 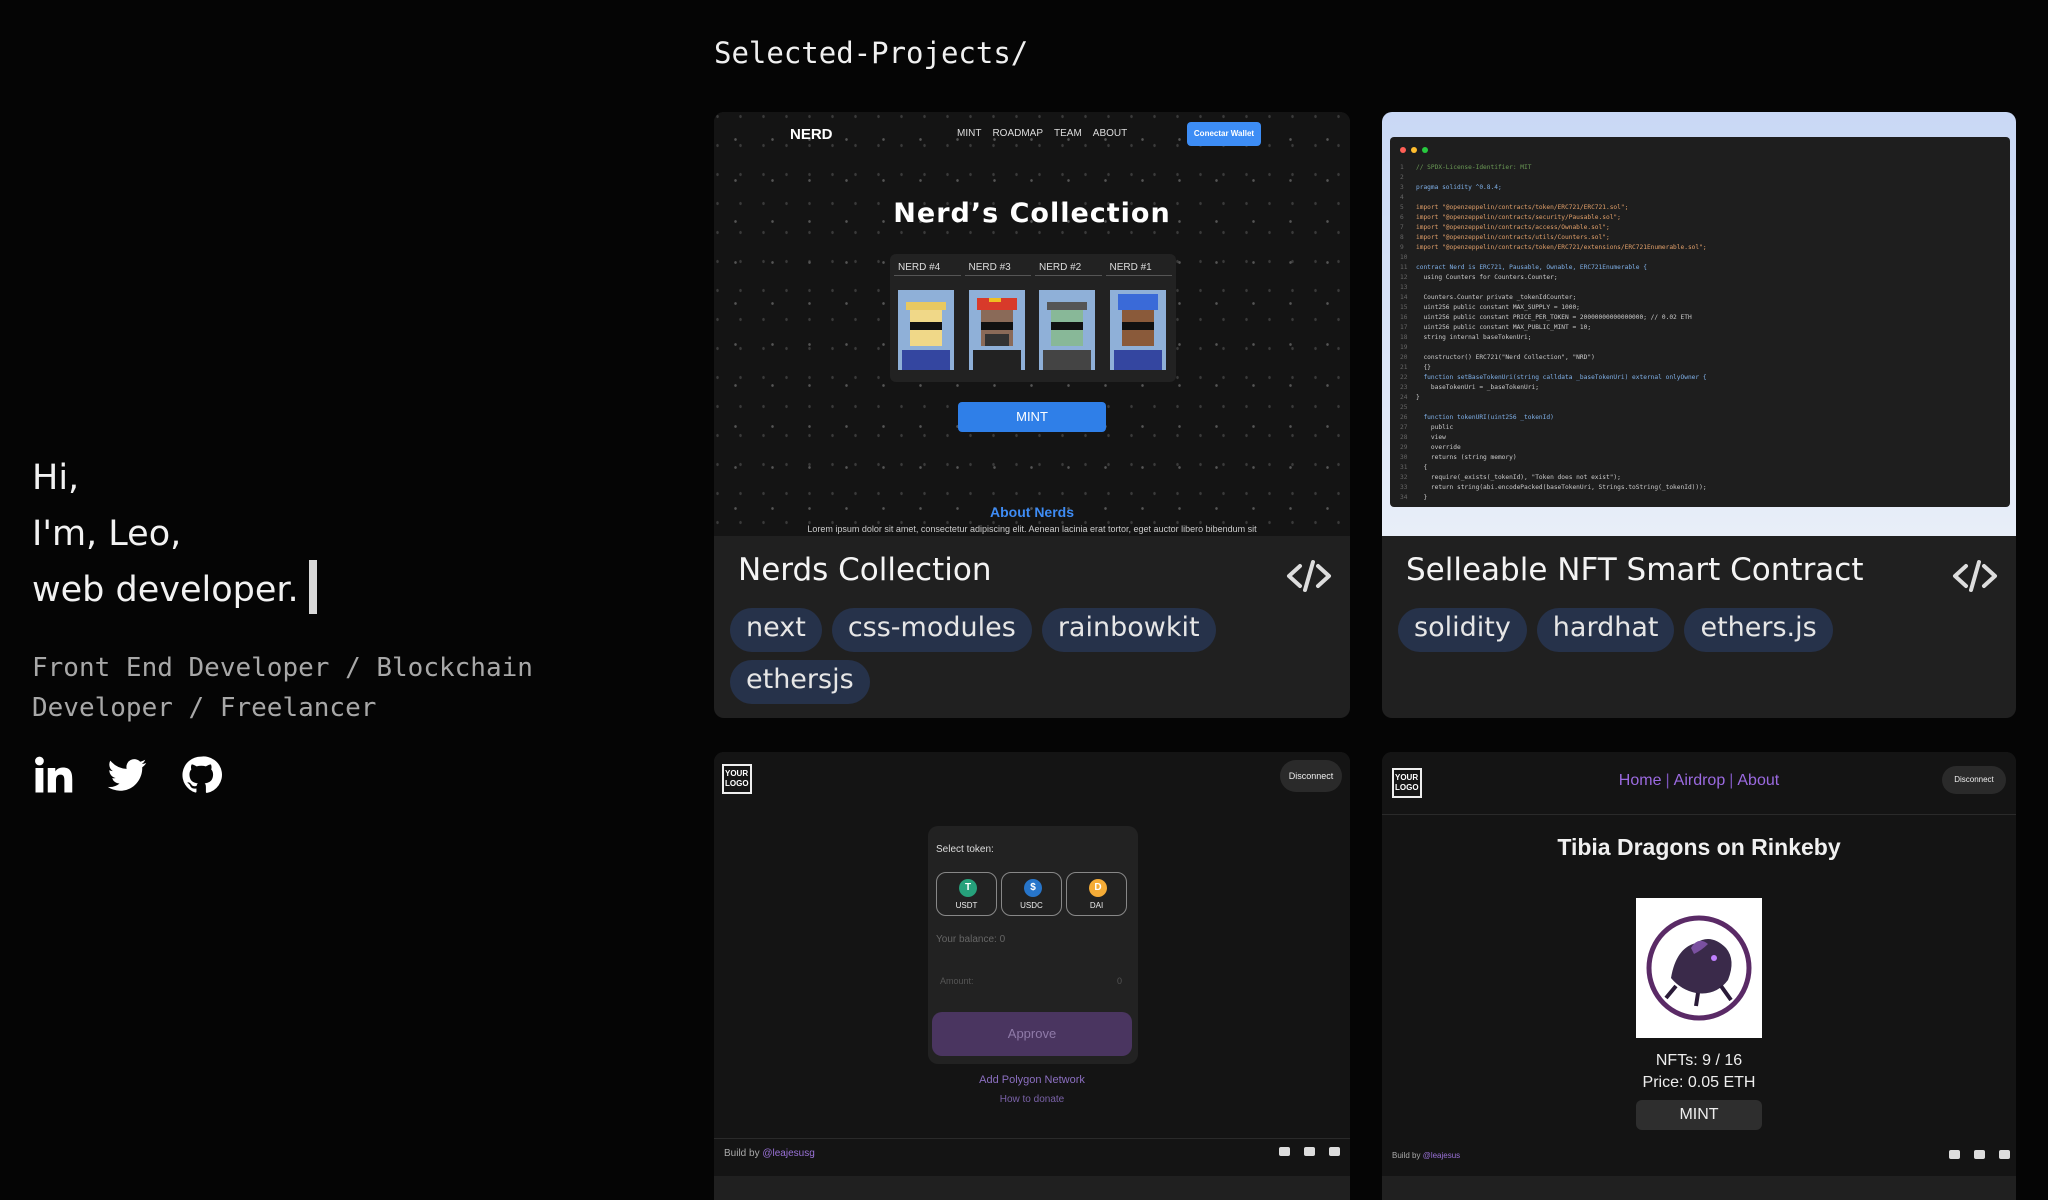 What do you see at coordinates (53, 775) in the screenshot?
I see `linkedin-icon` at bounding box center [53, 775].